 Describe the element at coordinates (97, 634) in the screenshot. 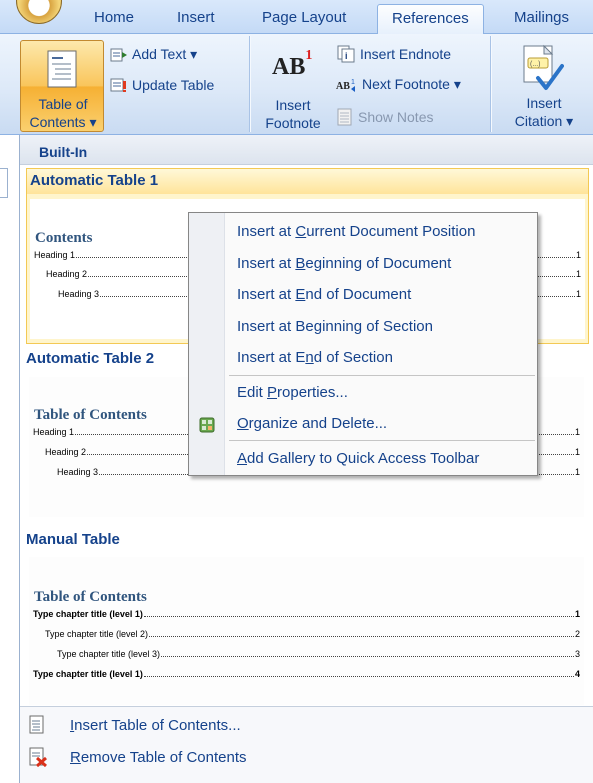

I see `preview-line-text: Type chapter title (level 2)` at that location.